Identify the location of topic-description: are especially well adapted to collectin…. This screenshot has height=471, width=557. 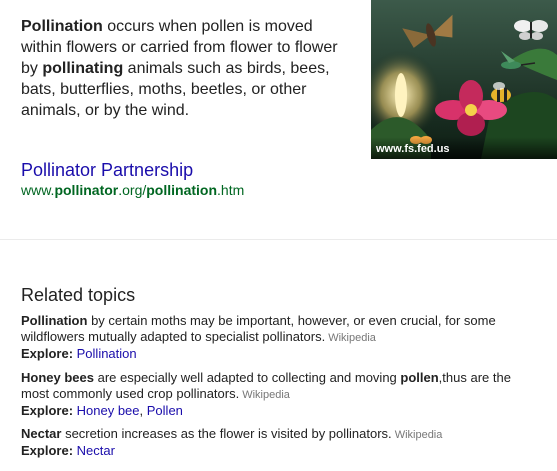
(247, 377).